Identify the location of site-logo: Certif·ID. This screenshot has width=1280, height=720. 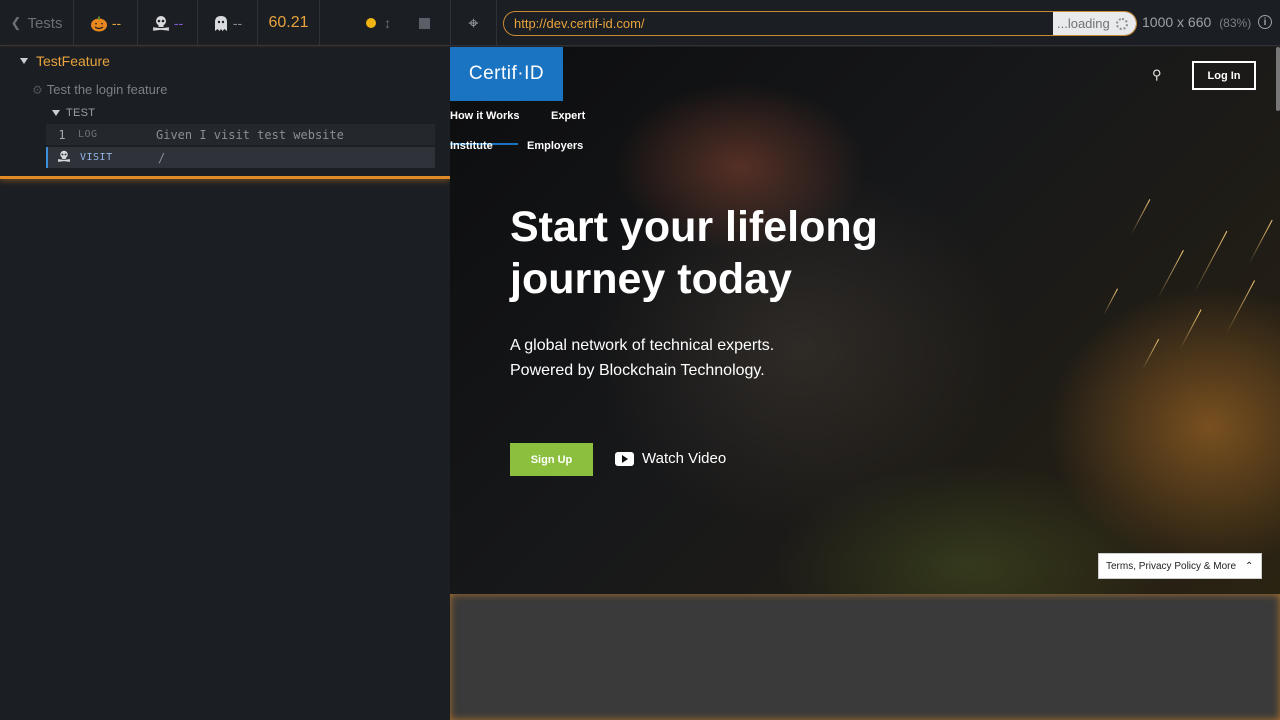
(506, 74).